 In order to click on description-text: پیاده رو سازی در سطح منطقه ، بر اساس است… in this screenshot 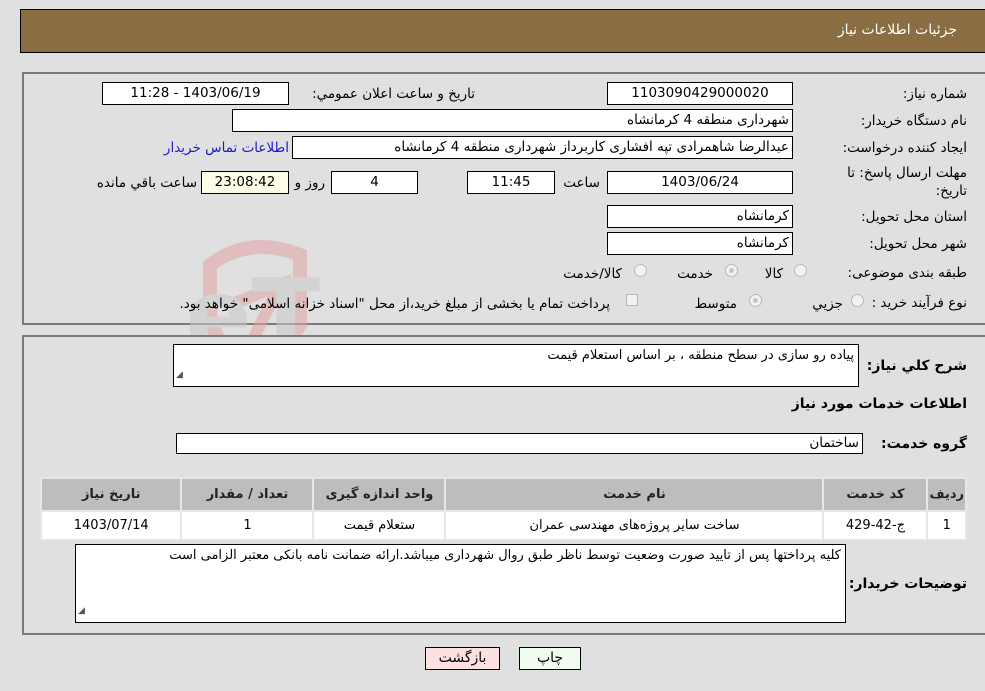, I will do `click(700, 355)`.